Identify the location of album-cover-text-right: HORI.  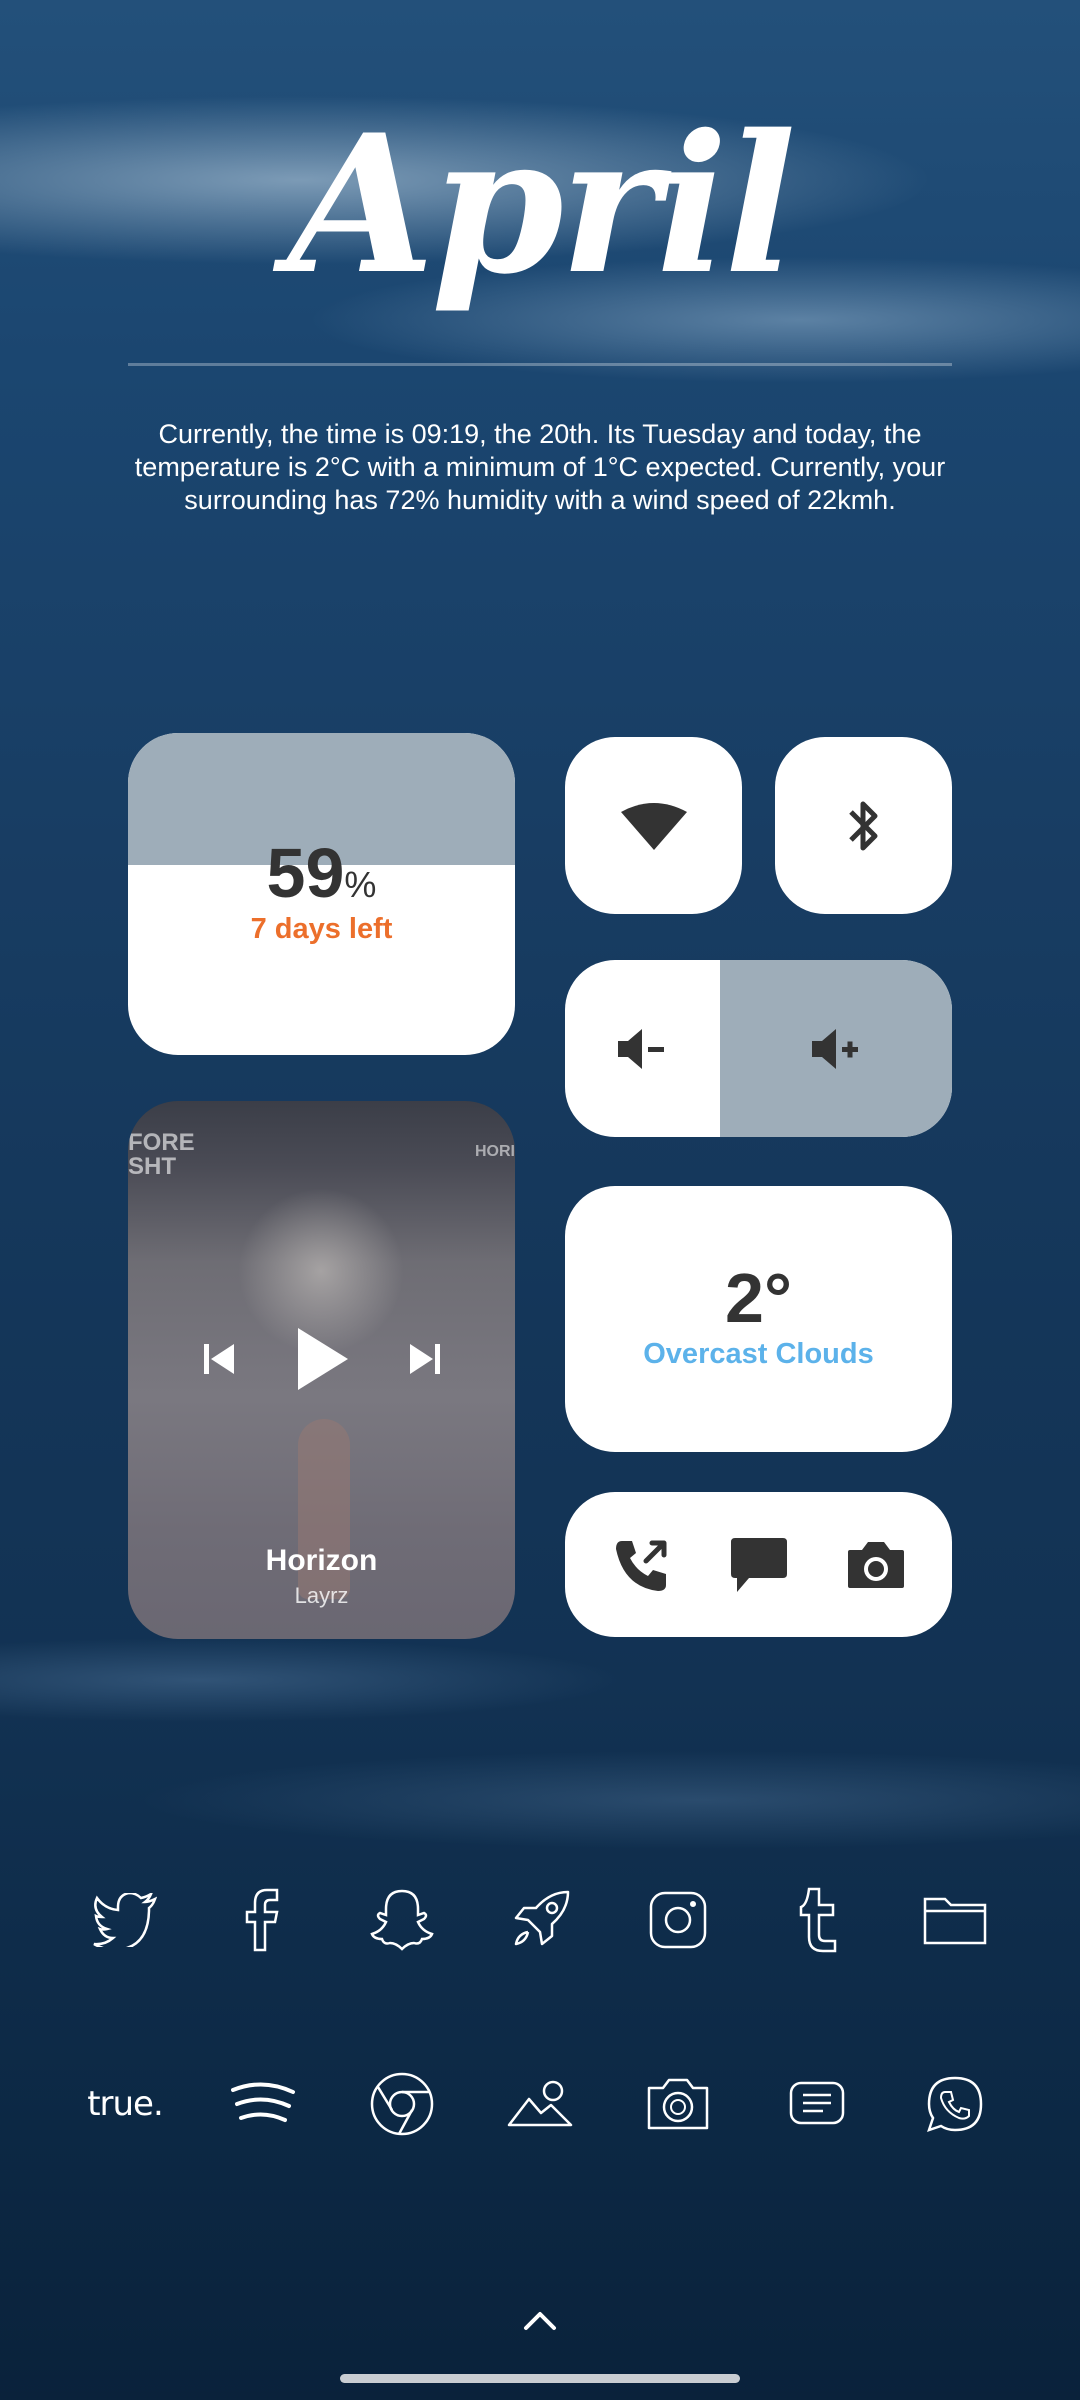
(495, 1151).